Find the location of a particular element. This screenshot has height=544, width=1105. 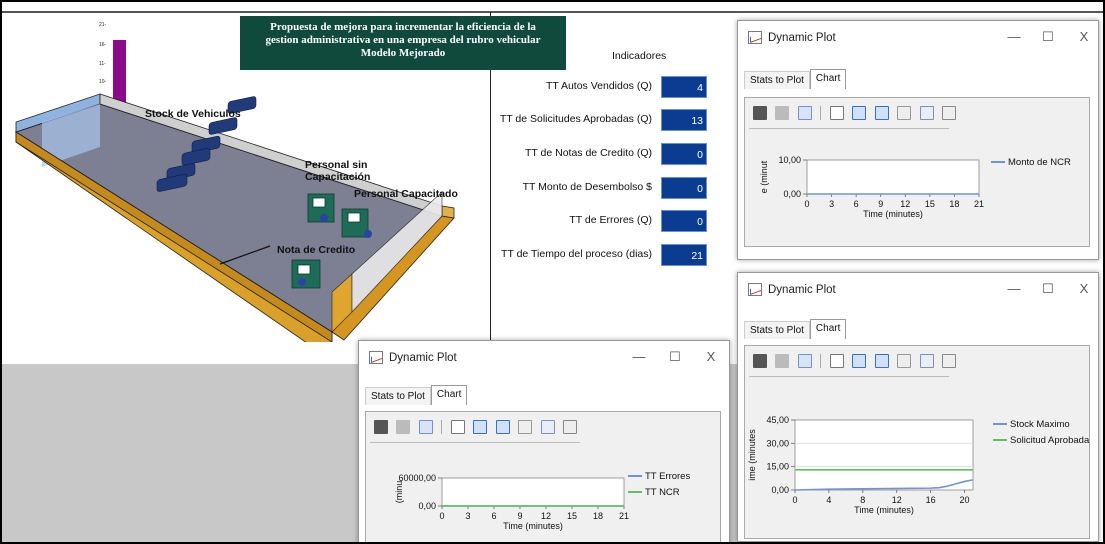

indicator-label: TT de Solicitudes Aprobadas (Q) is located at coordinates (575, 119).